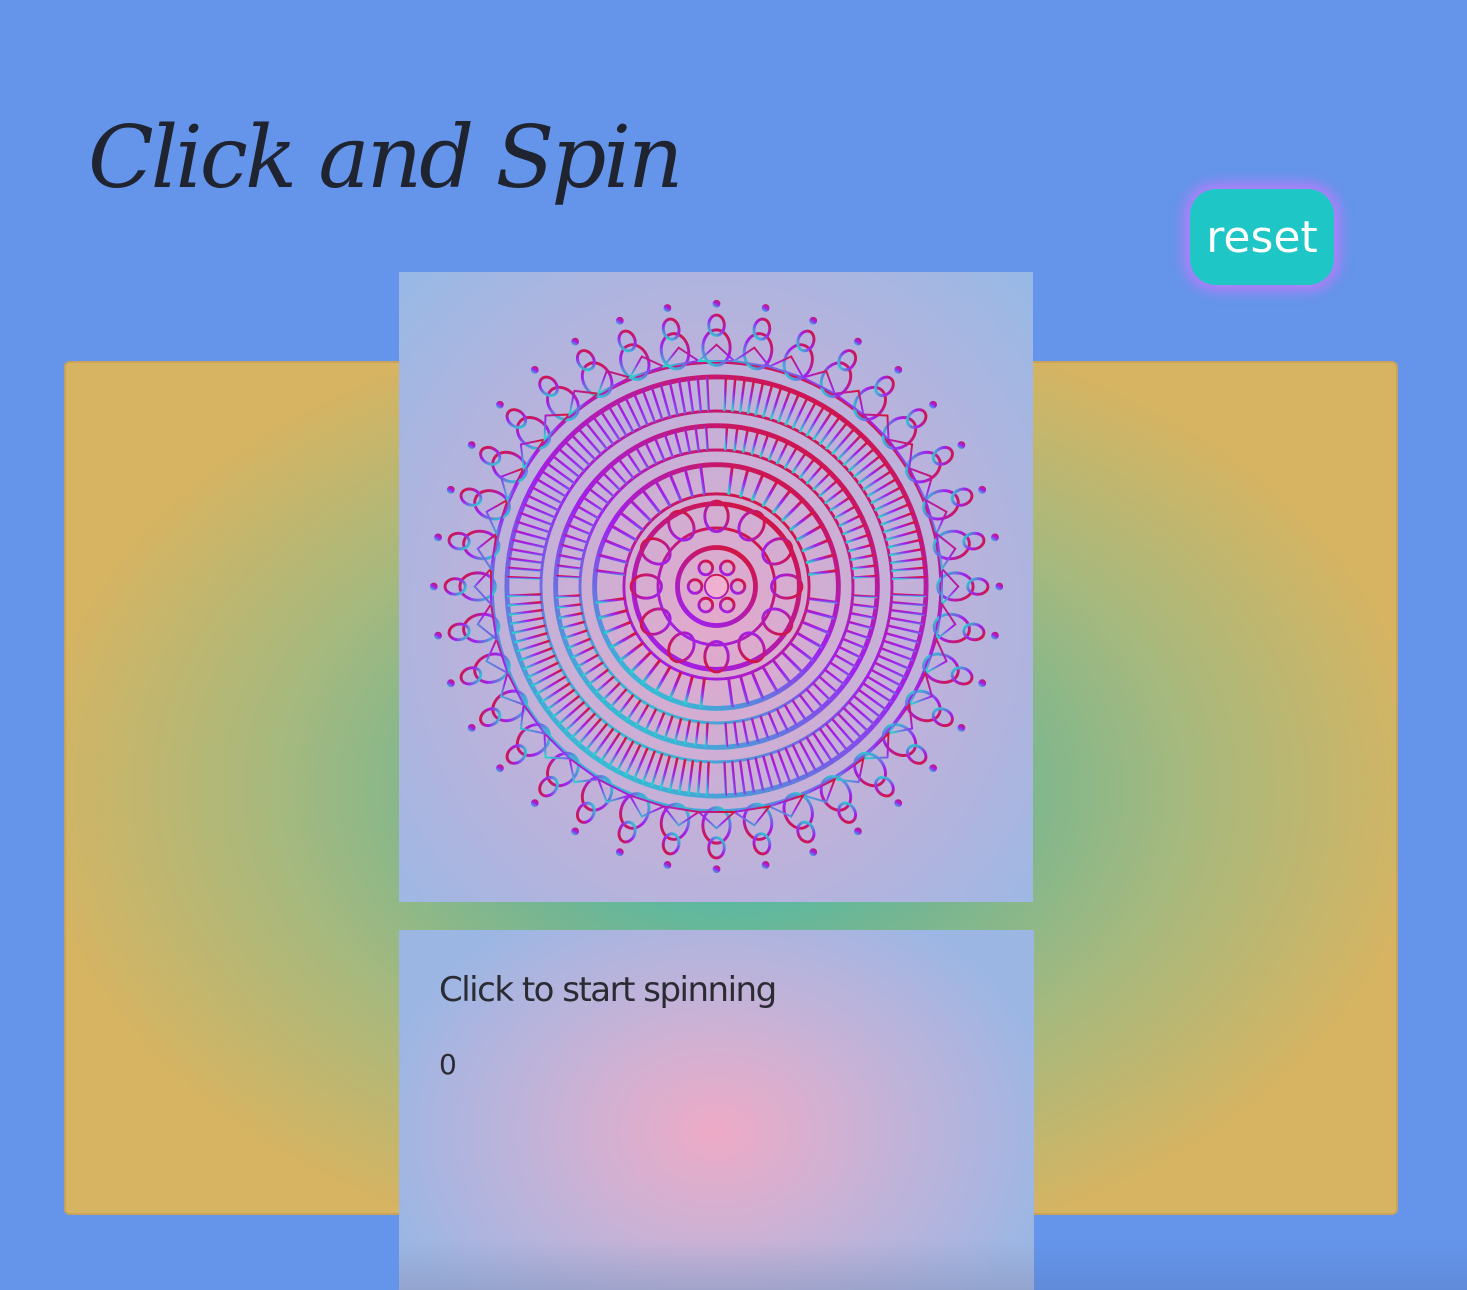 The width and height of the screenshot is (1467, 1290). What do you see at coordinates (448, 1064) in the screenshot?
I see `spin-count: 0` at bounding box center [448, 1064].